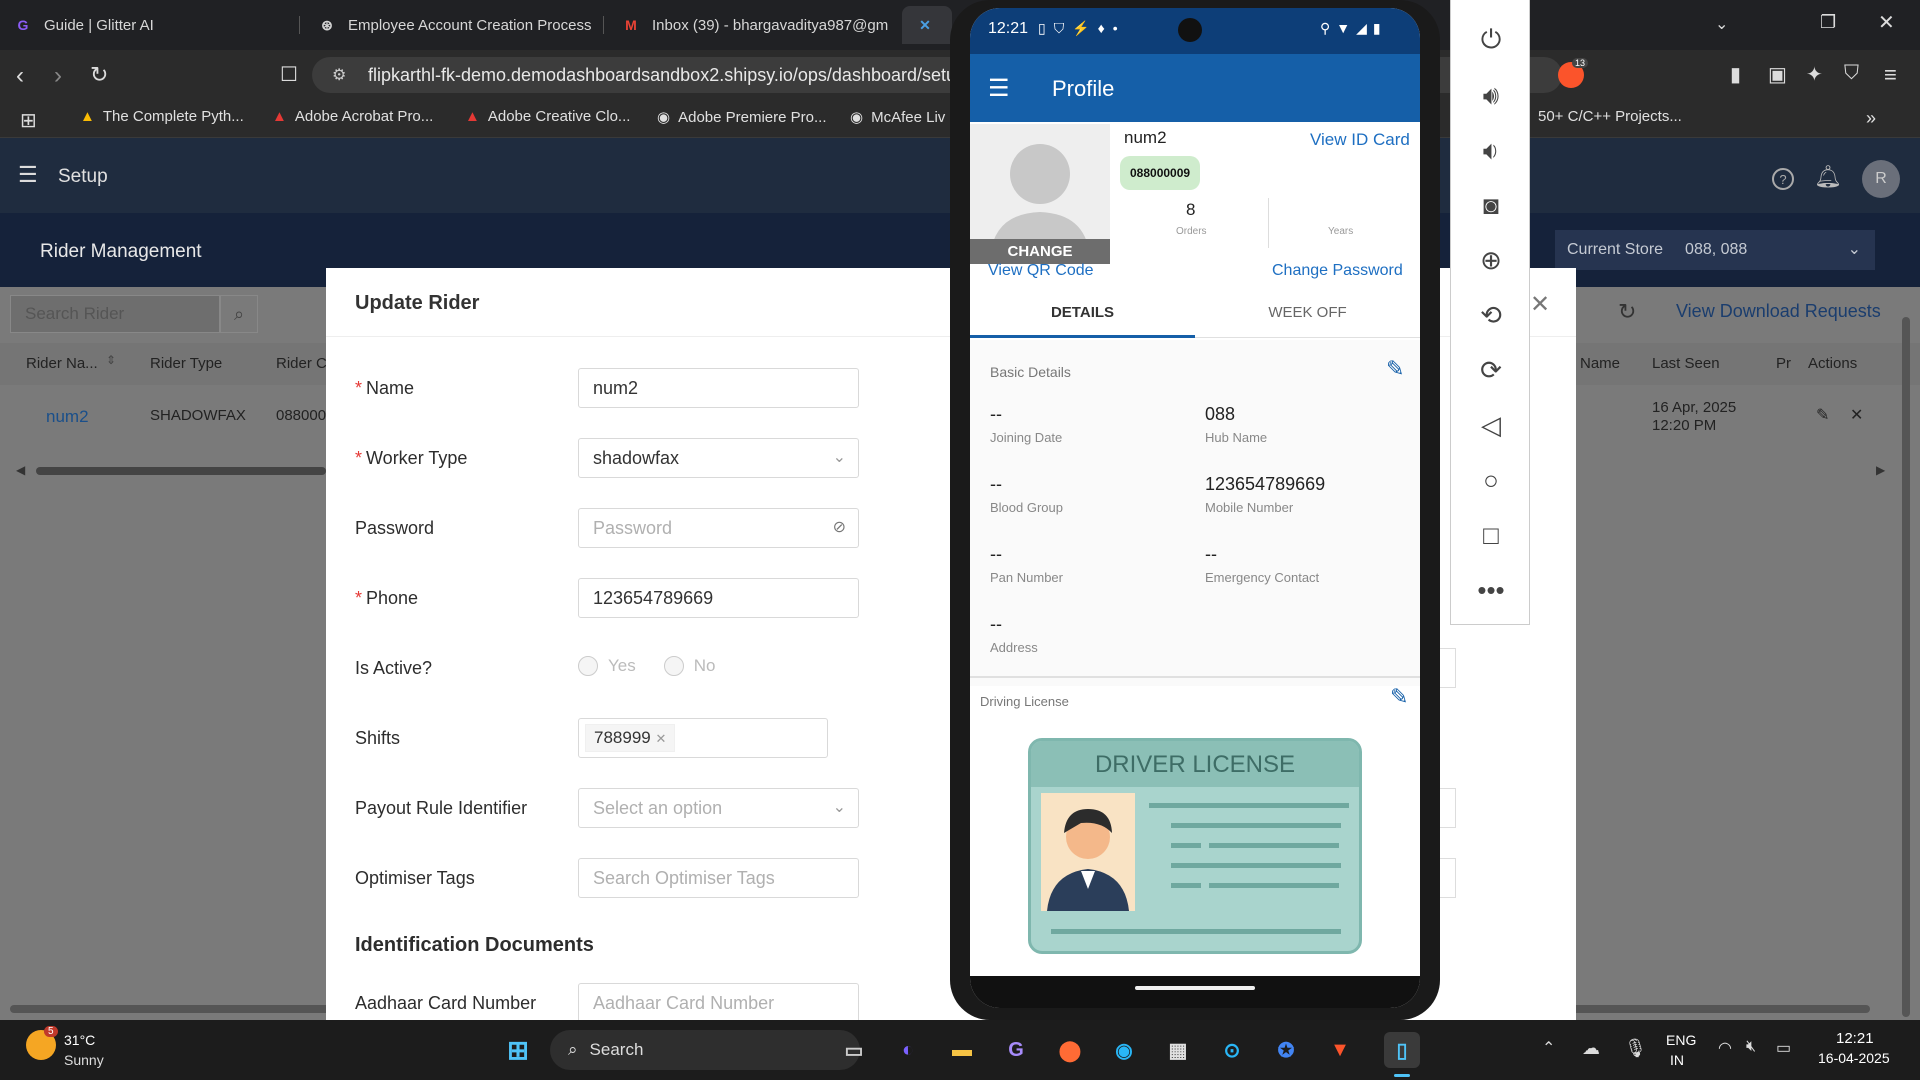  Describe the element at coordinates (1881, 179) in the screenshot. I see `avatar: R` at that location.